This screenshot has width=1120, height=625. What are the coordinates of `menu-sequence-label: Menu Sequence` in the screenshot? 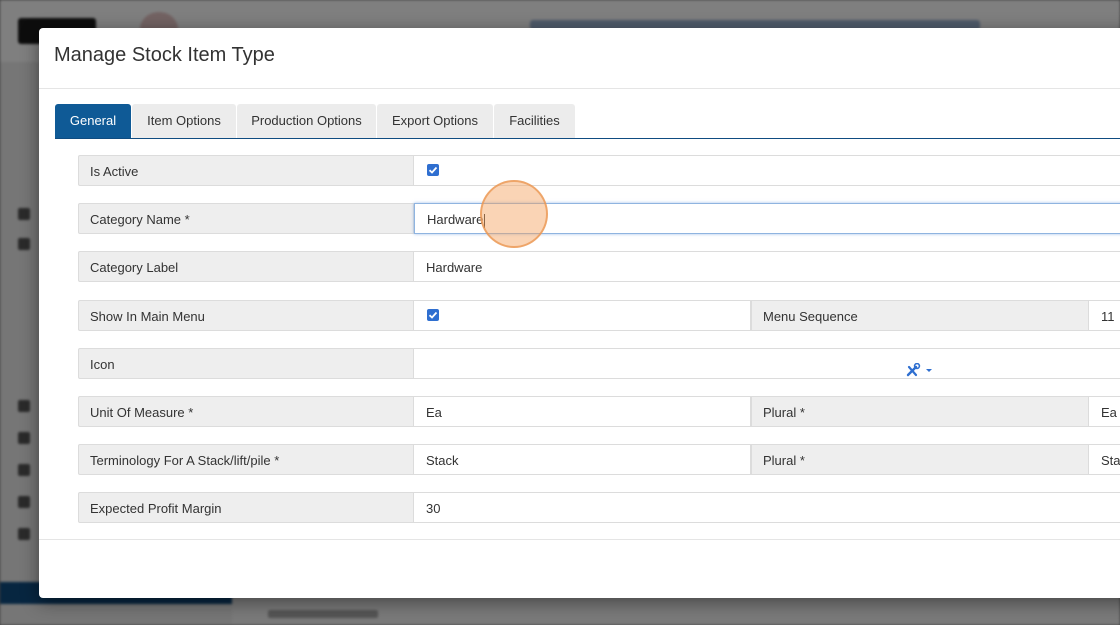 It's located at (920, 315).